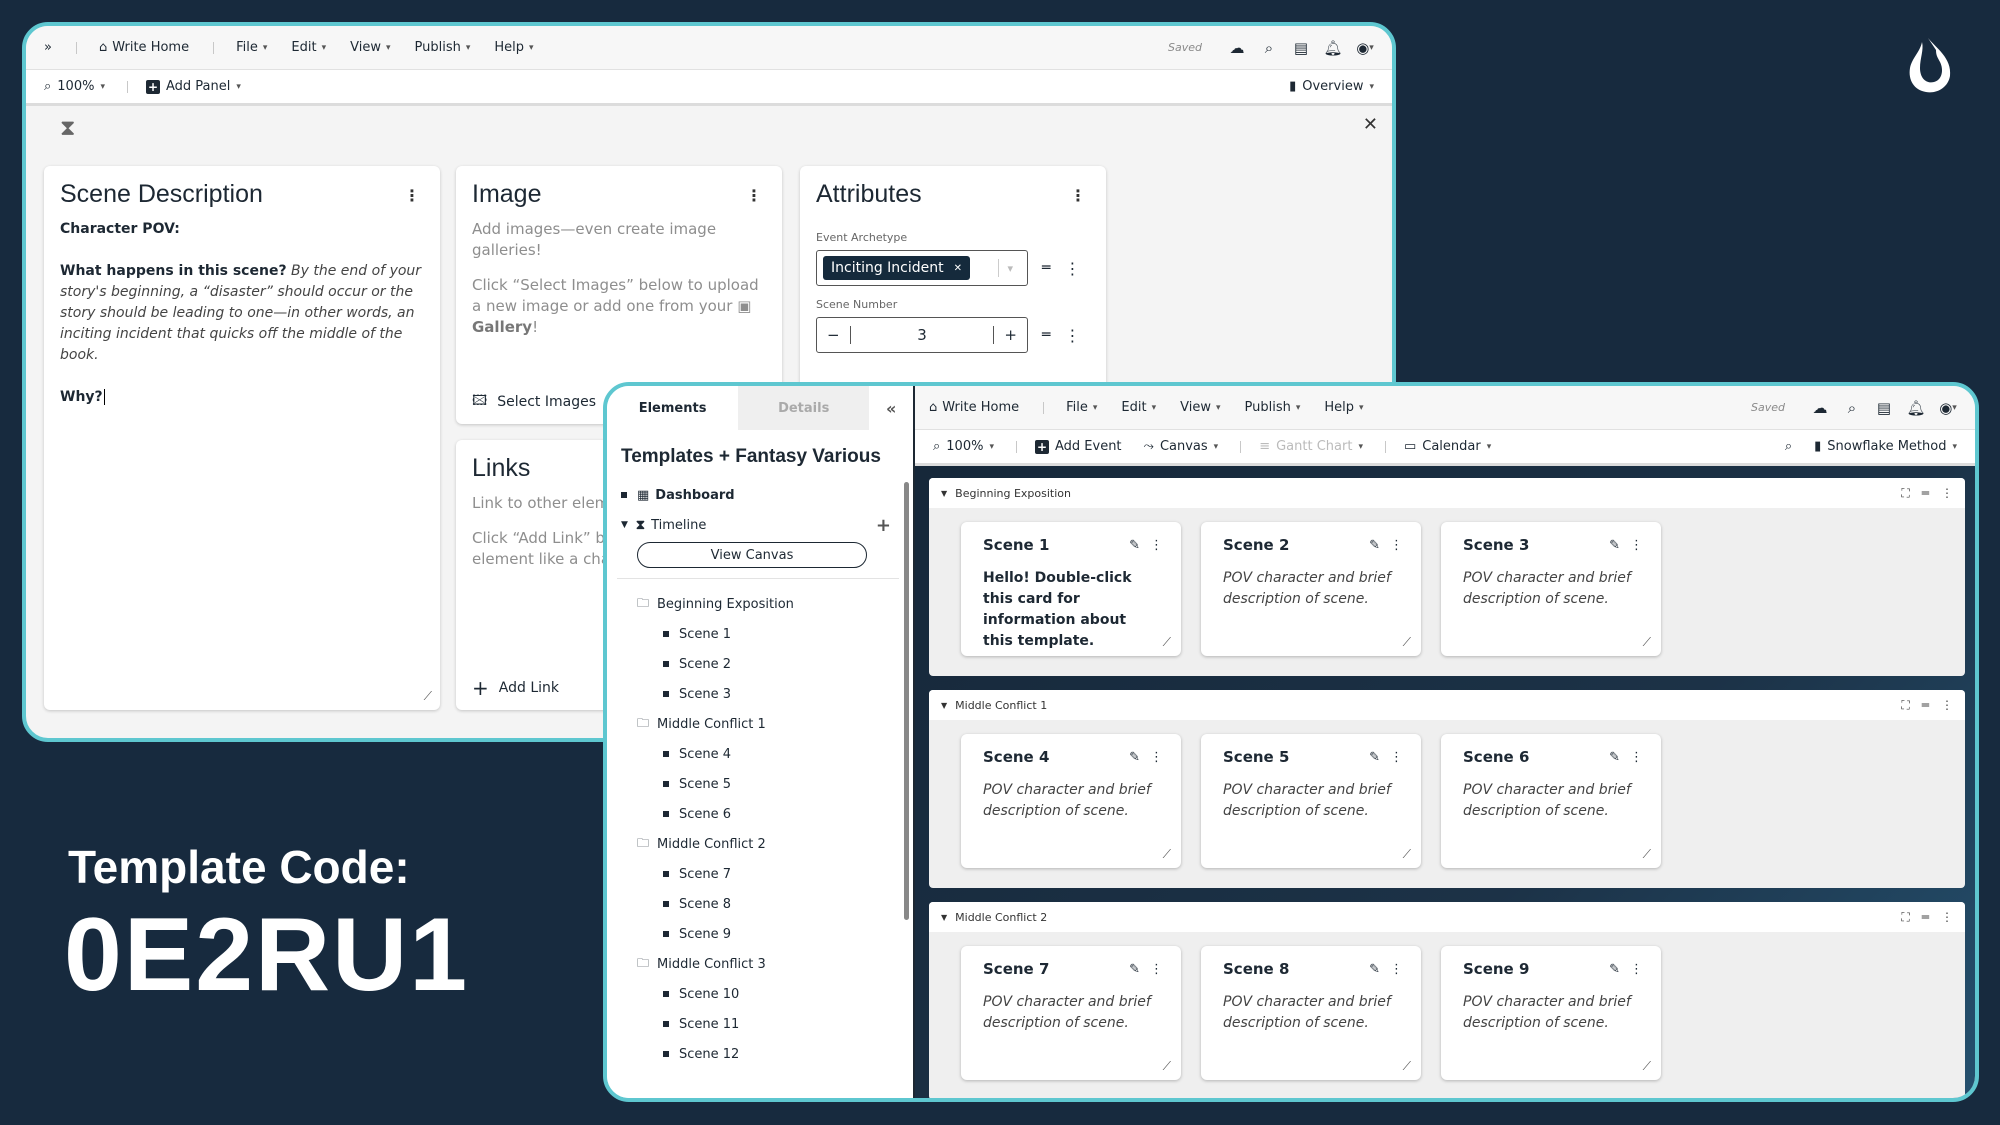 Image resolution: width=2000 pixels, height=1125 pixels. What do you see at coordinates (48, 47) in the screenshot?
I see `expand-sidebar-button: »` at bounding box center [48, 47].